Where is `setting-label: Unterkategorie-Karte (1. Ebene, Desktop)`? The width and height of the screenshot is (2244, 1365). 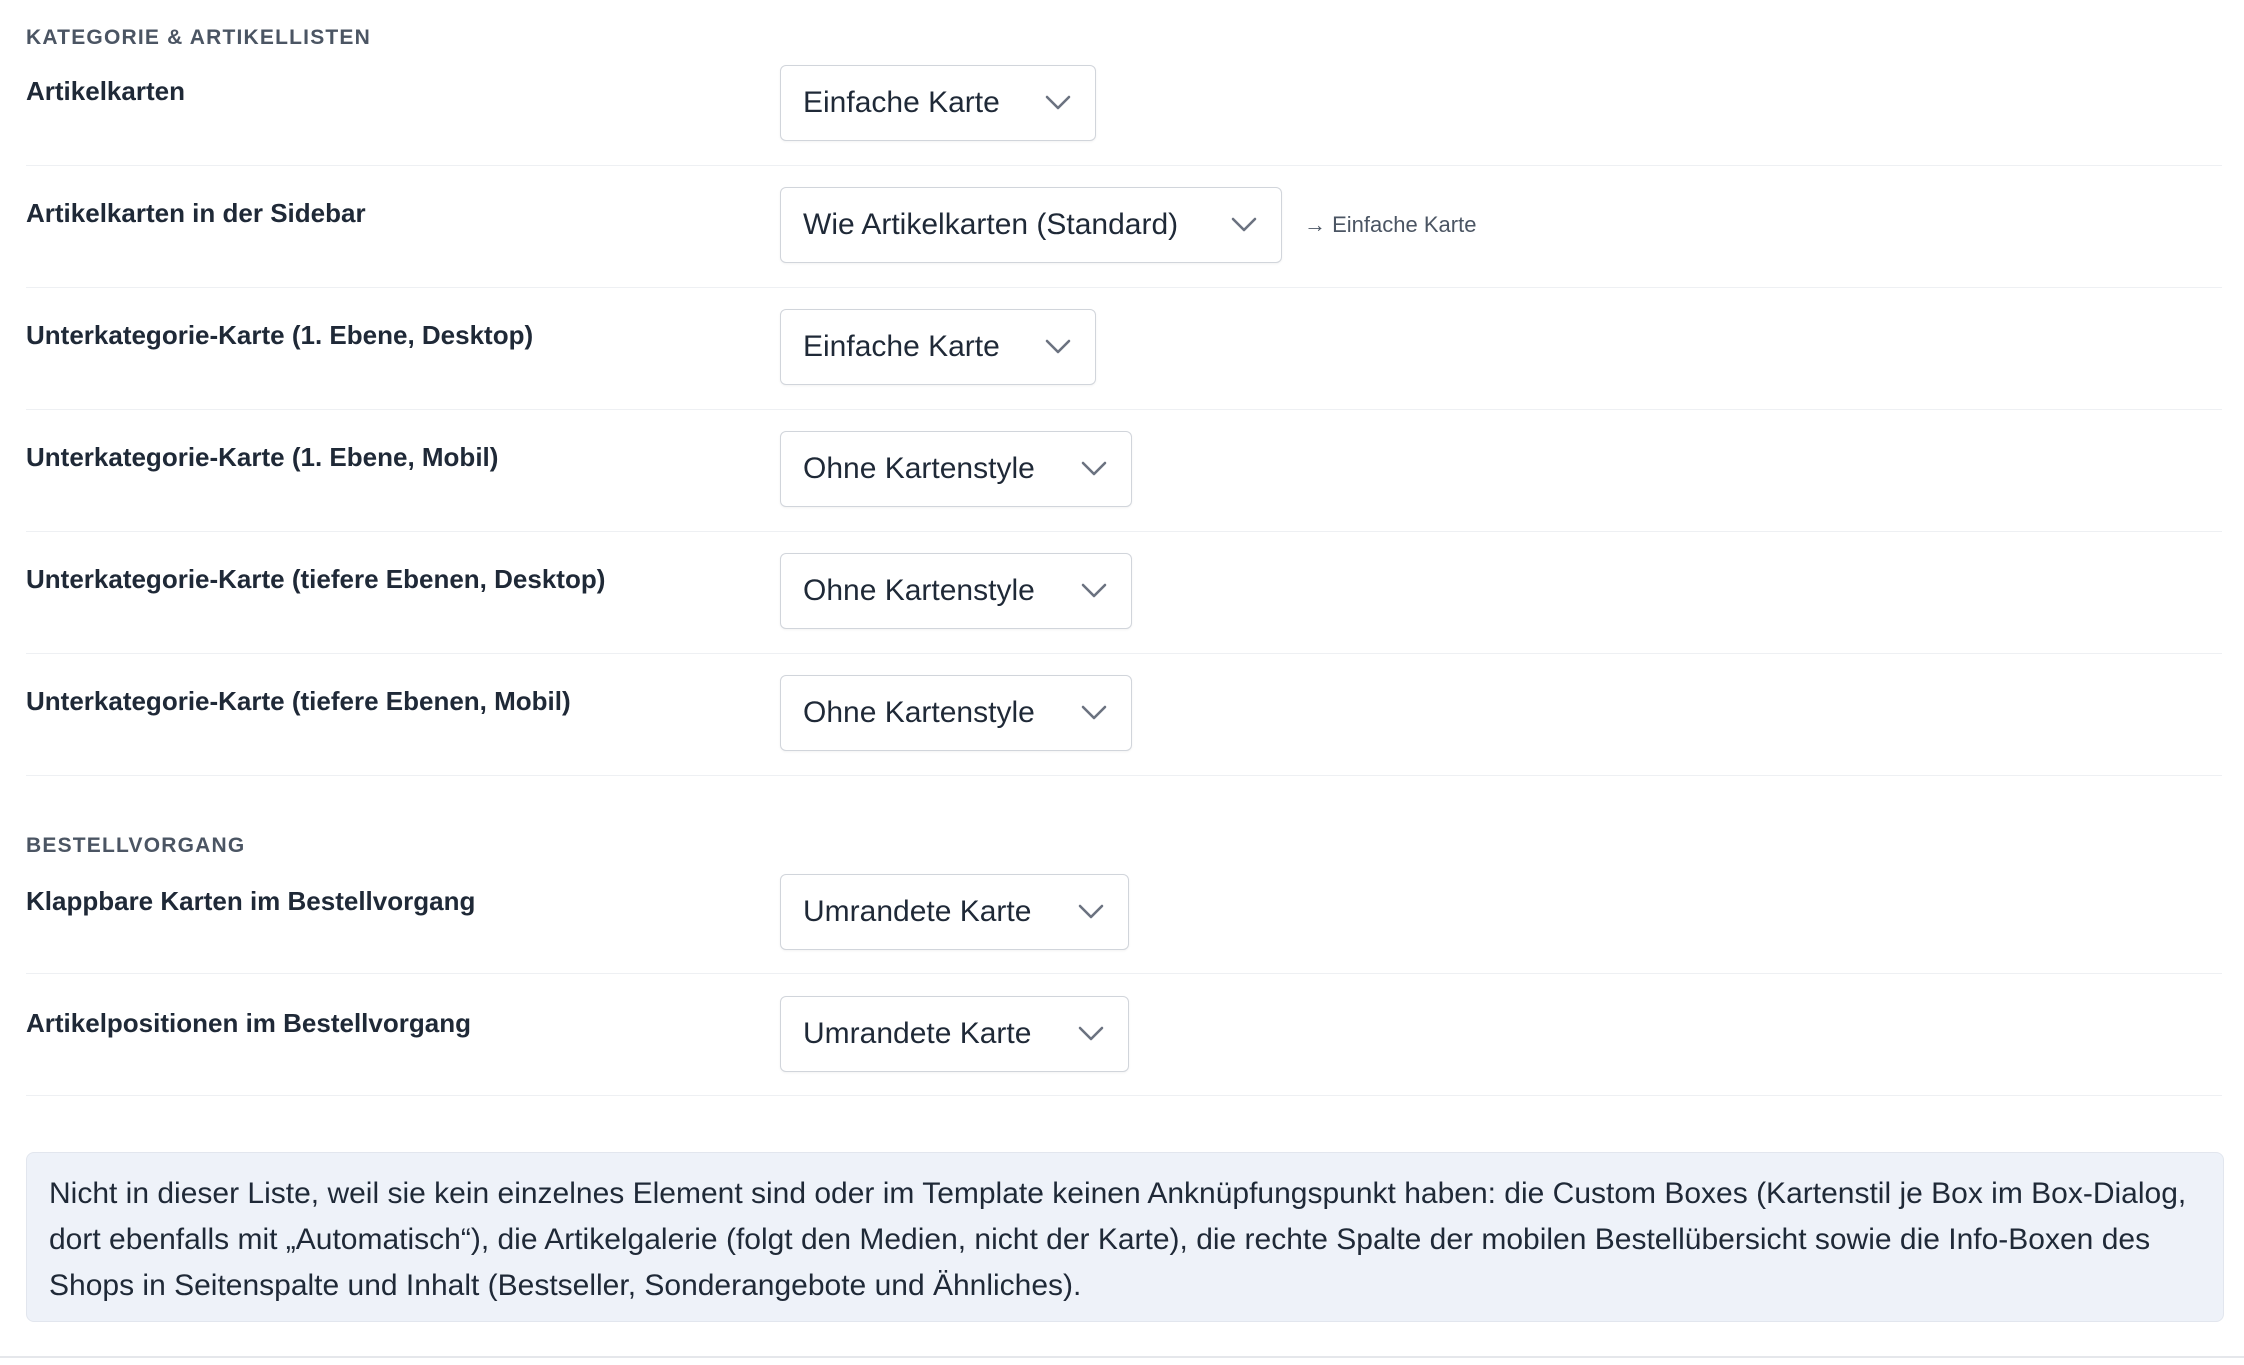 setting-label: Unterkategorie-Karte (1. Ebene, Desktop) is located at coordinates (280, 335).